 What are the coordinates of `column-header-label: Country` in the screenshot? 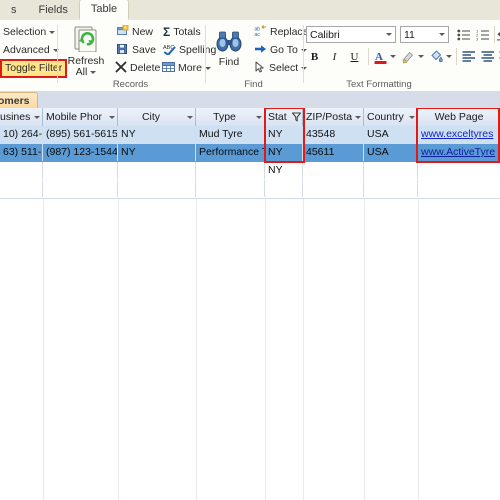 It's located at (385, 117).